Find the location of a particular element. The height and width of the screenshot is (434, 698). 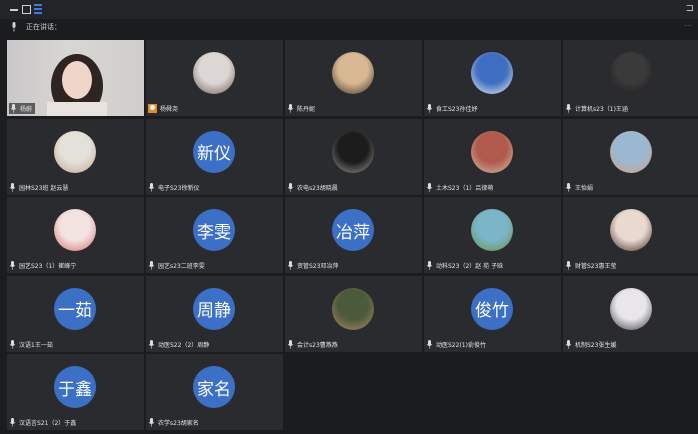

participant-tile: 李雯园艺s23二班李雯 is located at coordinates (214, 235).